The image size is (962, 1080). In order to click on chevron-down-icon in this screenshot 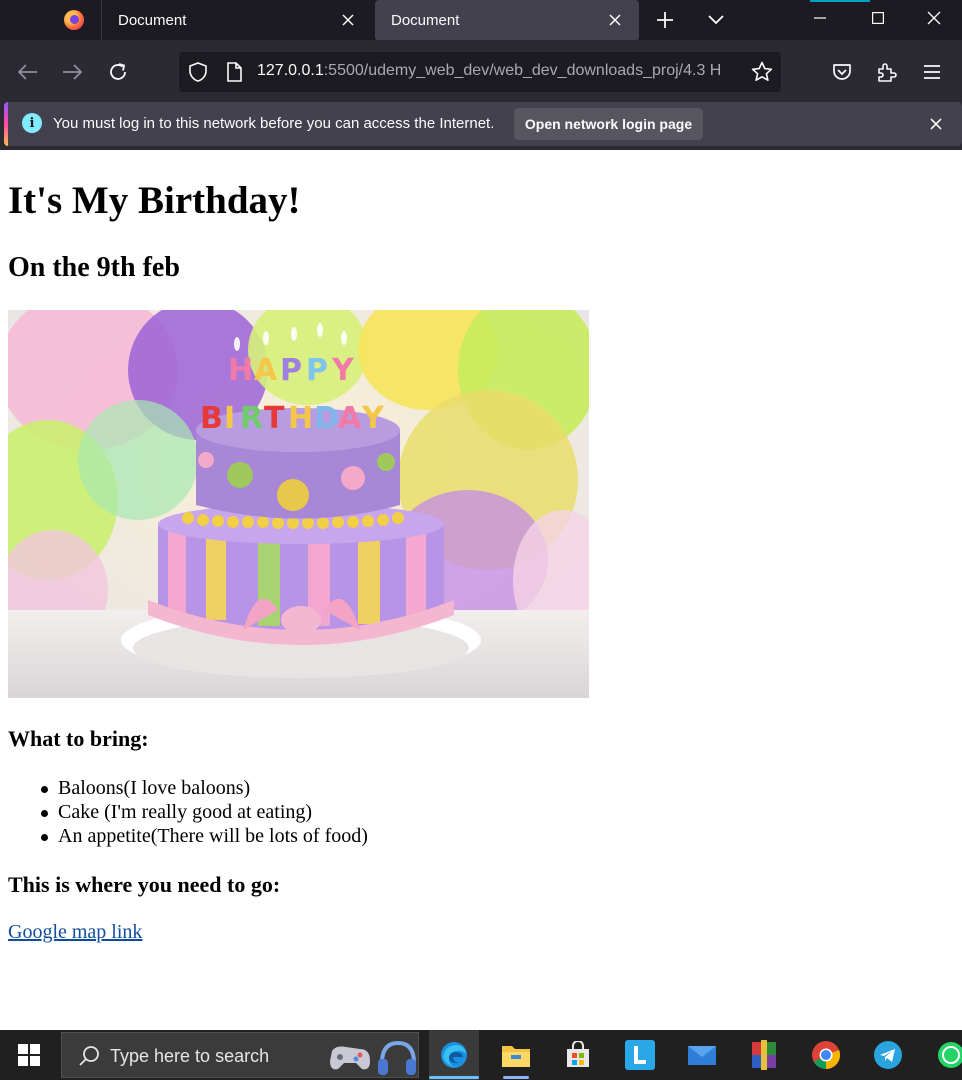, I will do `click(716, 20)`.